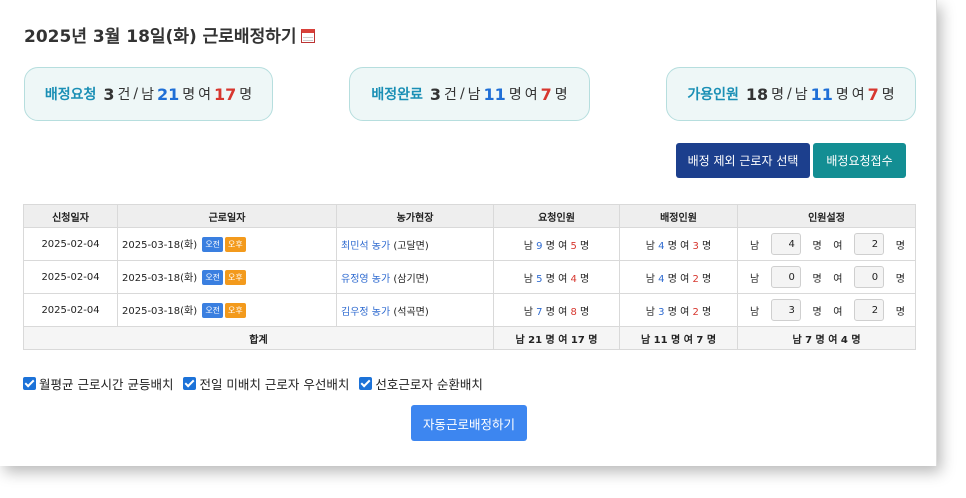  I want to click on asg-female: 2, so click(695, 279).